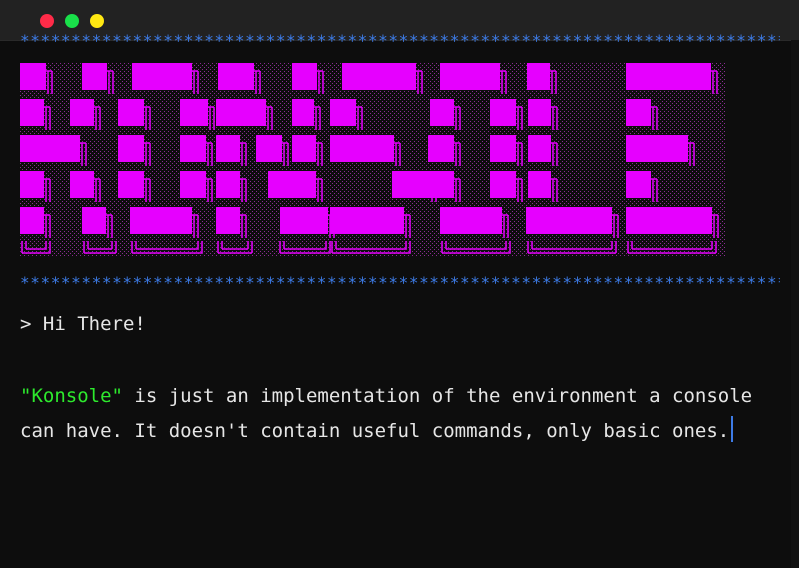 This screenshot has height=568, width=799. Describe the element at coordinates (71, 396) in the screenshot. I see `highlight-word: "Konsole"` at that location.